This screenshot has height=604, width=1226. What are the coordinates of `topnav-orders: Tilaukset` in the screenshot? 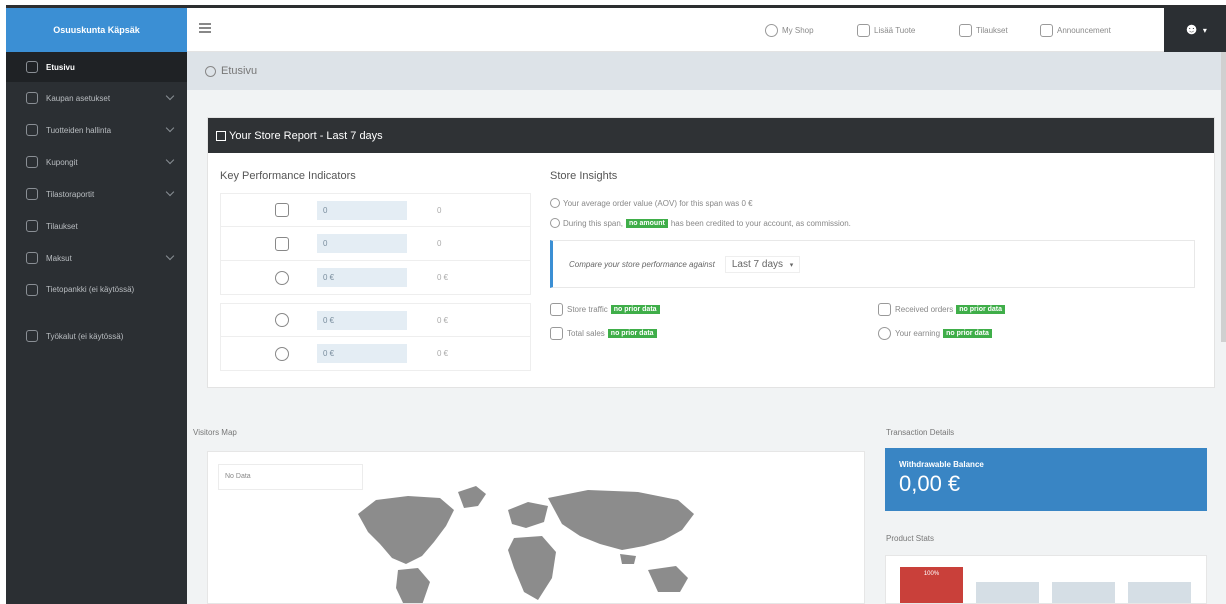 It's located at (983, 30).